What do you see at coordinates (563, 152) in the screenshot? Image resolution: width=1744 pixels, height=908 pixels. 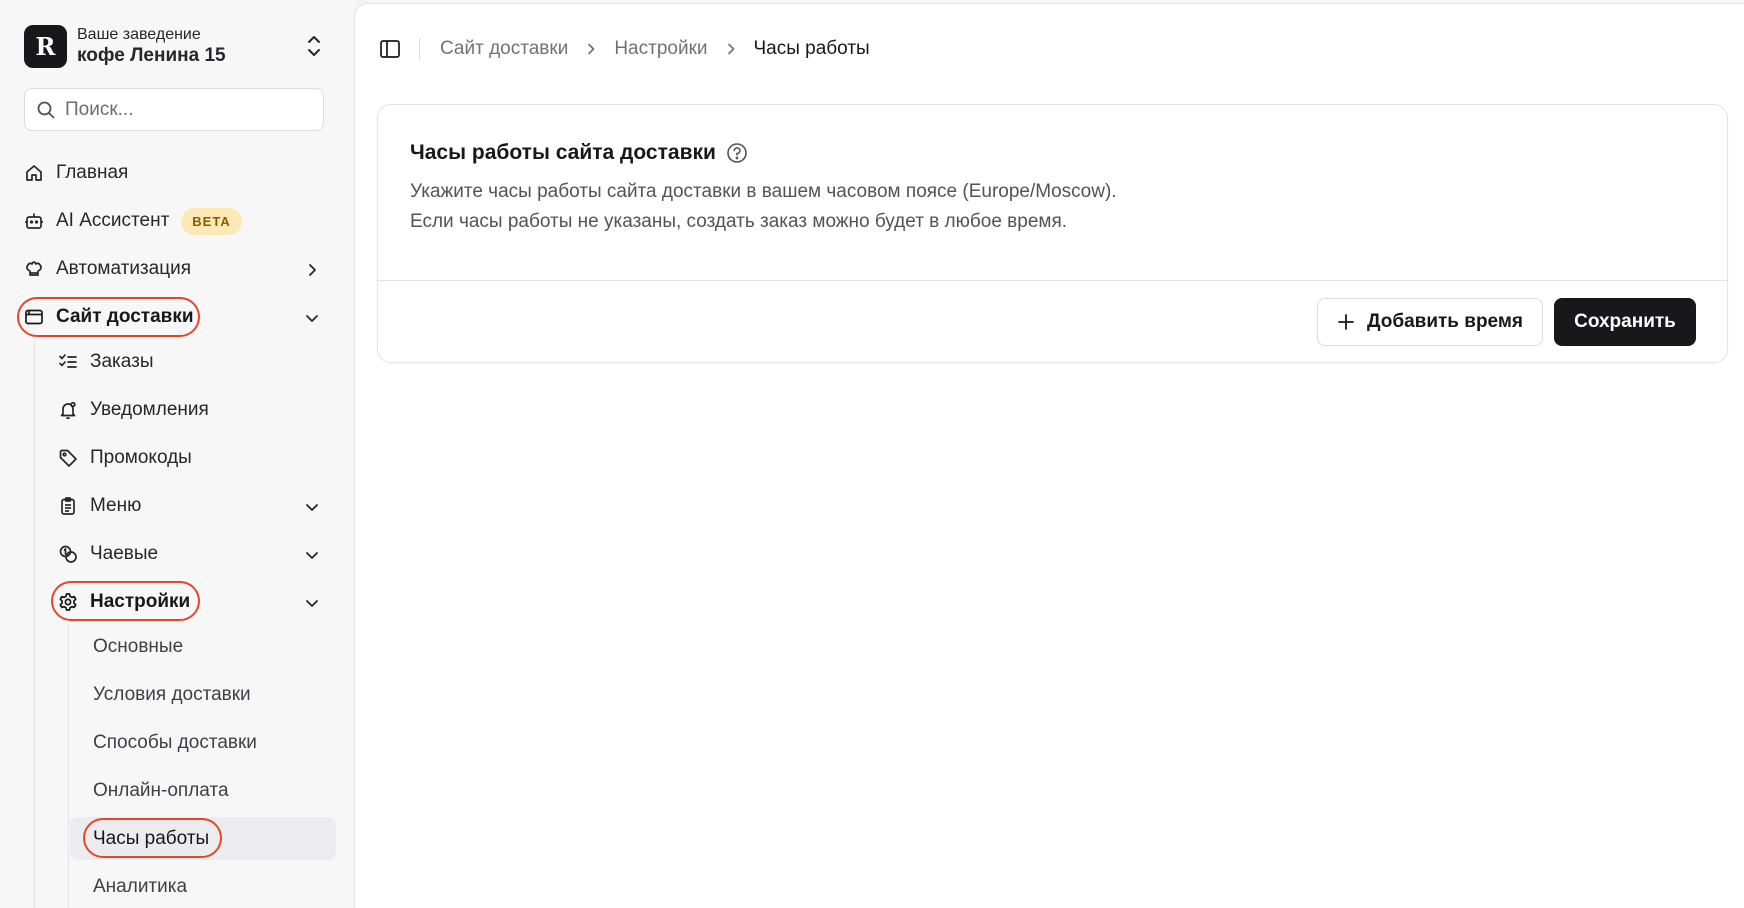 I see `card-title: Часы работы сайта доставки` at bounding box center [563, 152].